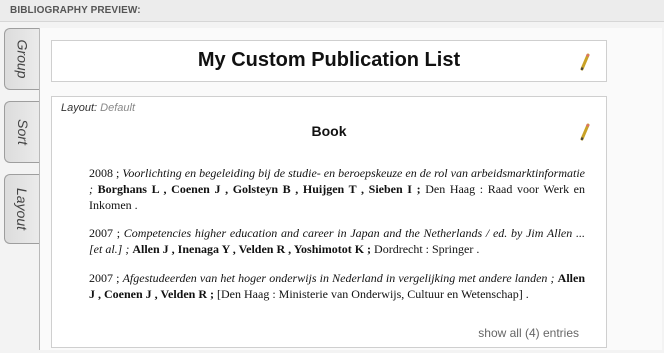 This screenshot has height=353, width=664. I want to click on publication-title-box: My Custom Publication List, so click(329, 61).